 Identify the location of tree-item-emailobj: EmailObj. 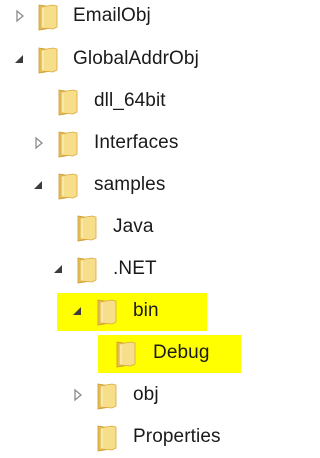
(120, 18).